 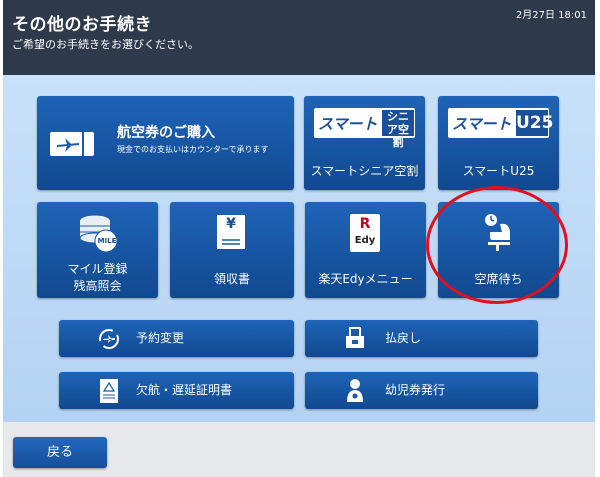 I want to click on change-reservation-button: 予約変更, so click(x=176, y=338).